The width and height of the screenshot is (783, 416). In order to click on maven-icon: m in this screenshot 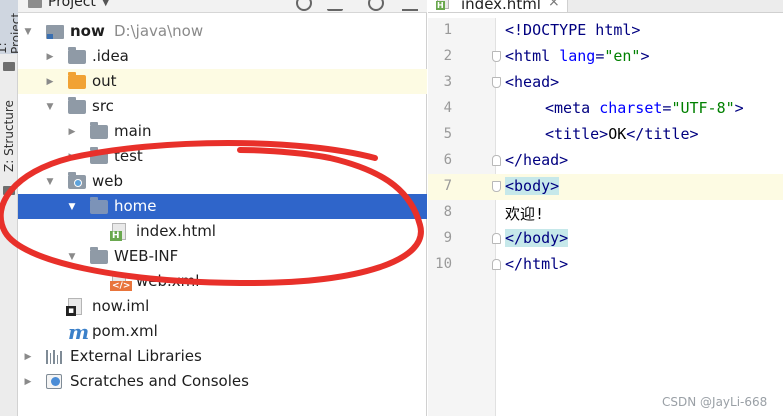, I will do `click(79, 331)`.